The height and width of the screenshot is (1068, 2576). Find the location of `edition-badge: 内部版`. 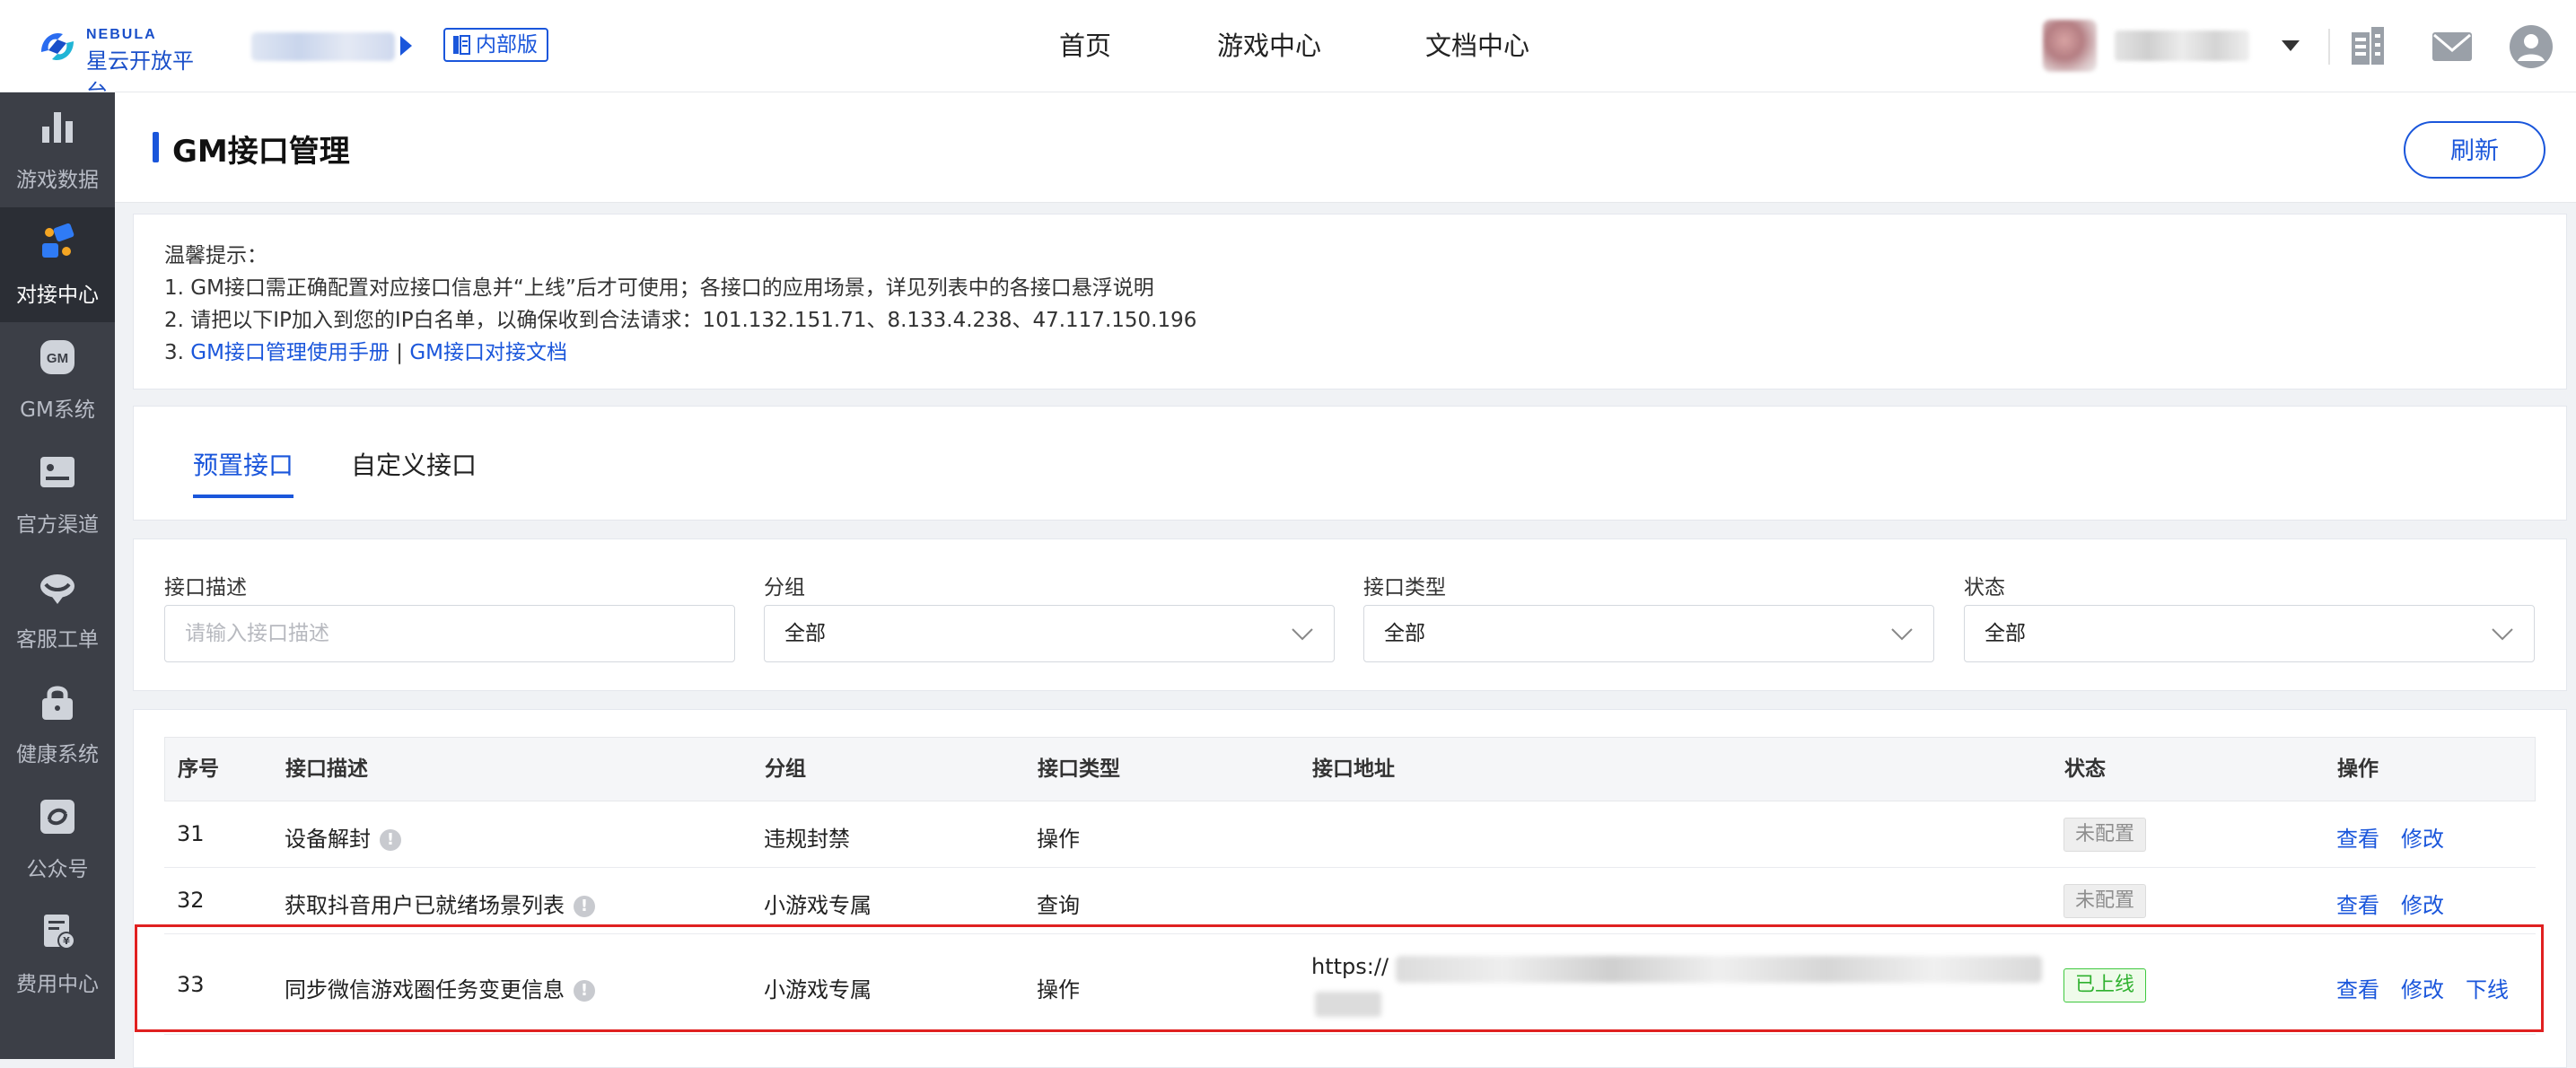

edition-badge: 内部版 is located at coordinates (495, 45).